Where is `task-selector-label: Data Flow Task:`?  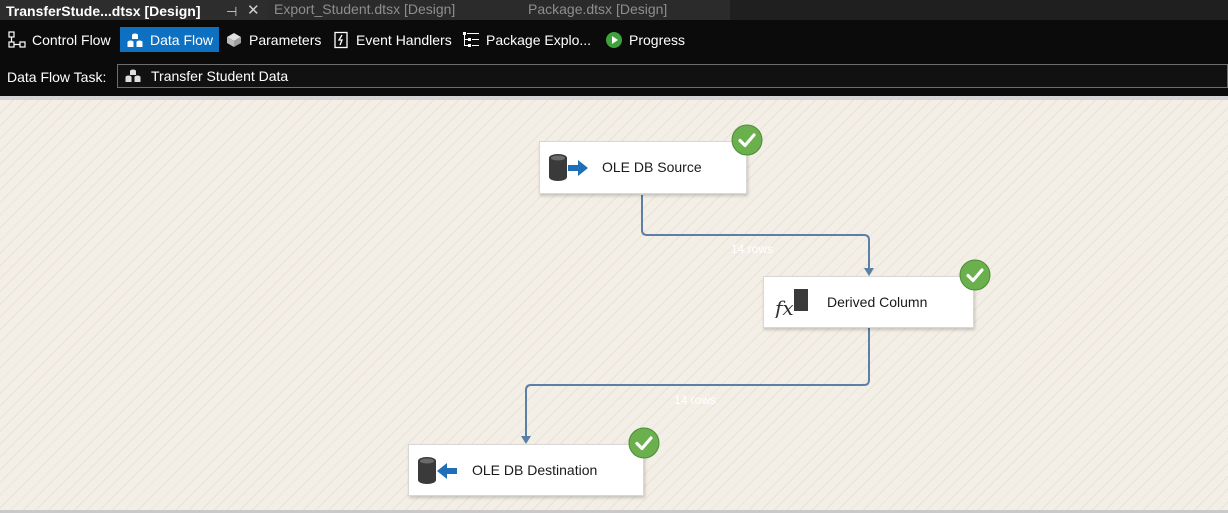
task-selector-label: Data Flow Task: is located at coordinates (57, 77).